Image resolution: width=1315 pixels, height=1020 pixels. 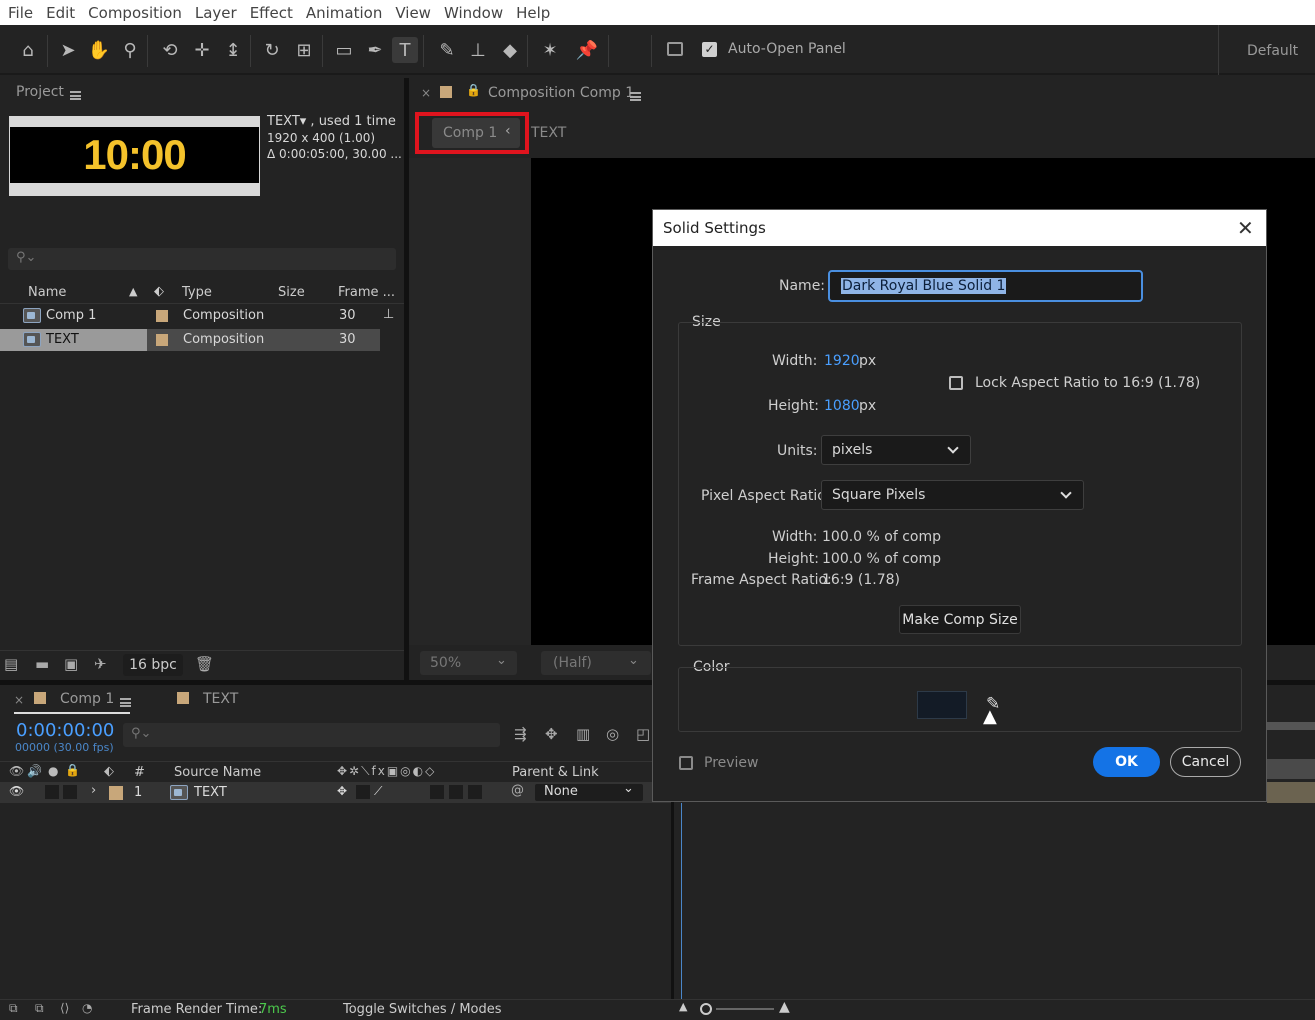 I want to click on project-tab-title: Project, so click(x=40, y=92).